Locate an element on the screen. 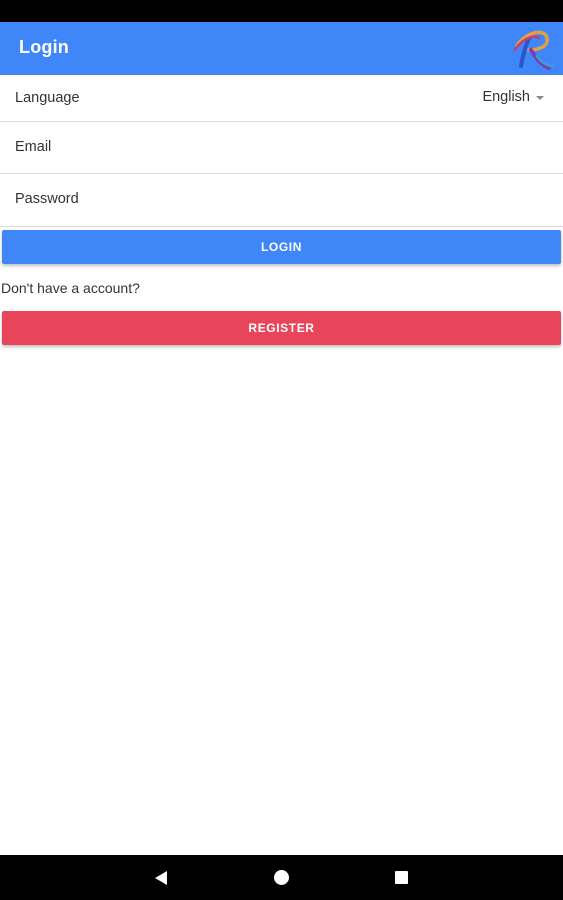 Image resolution: width=563 pixels, height=900 pixels. system-nav-bar is located at coordinates (281, 877).